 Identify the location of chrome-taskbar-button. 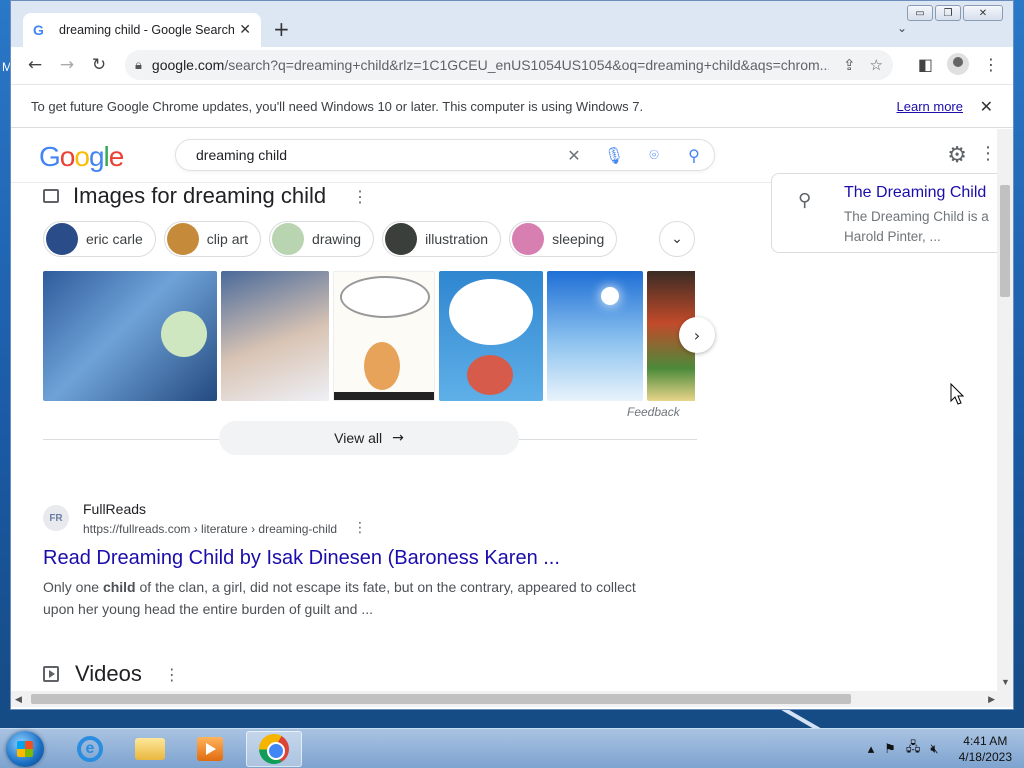
(274, 749).